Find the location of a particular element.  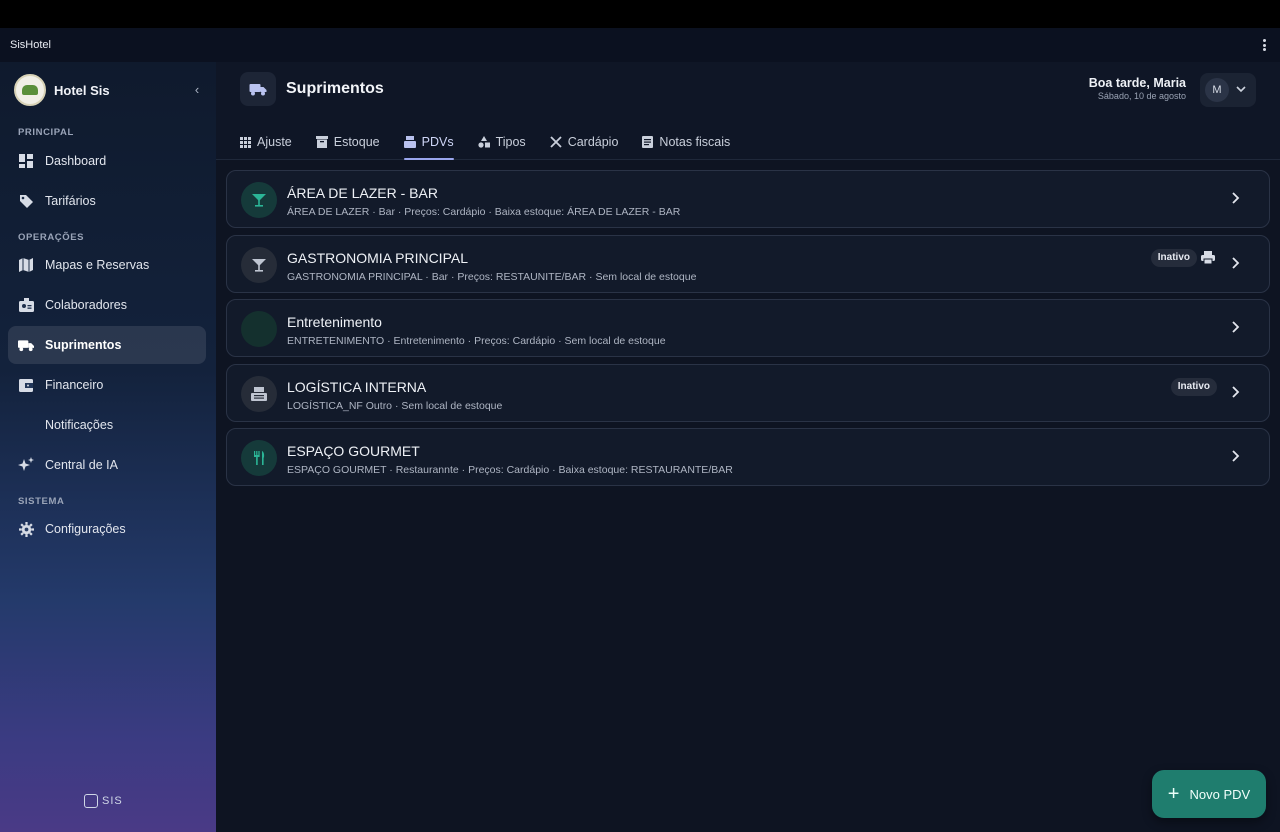

pdv-placeholder-icon is located at coordinates (259, 329).